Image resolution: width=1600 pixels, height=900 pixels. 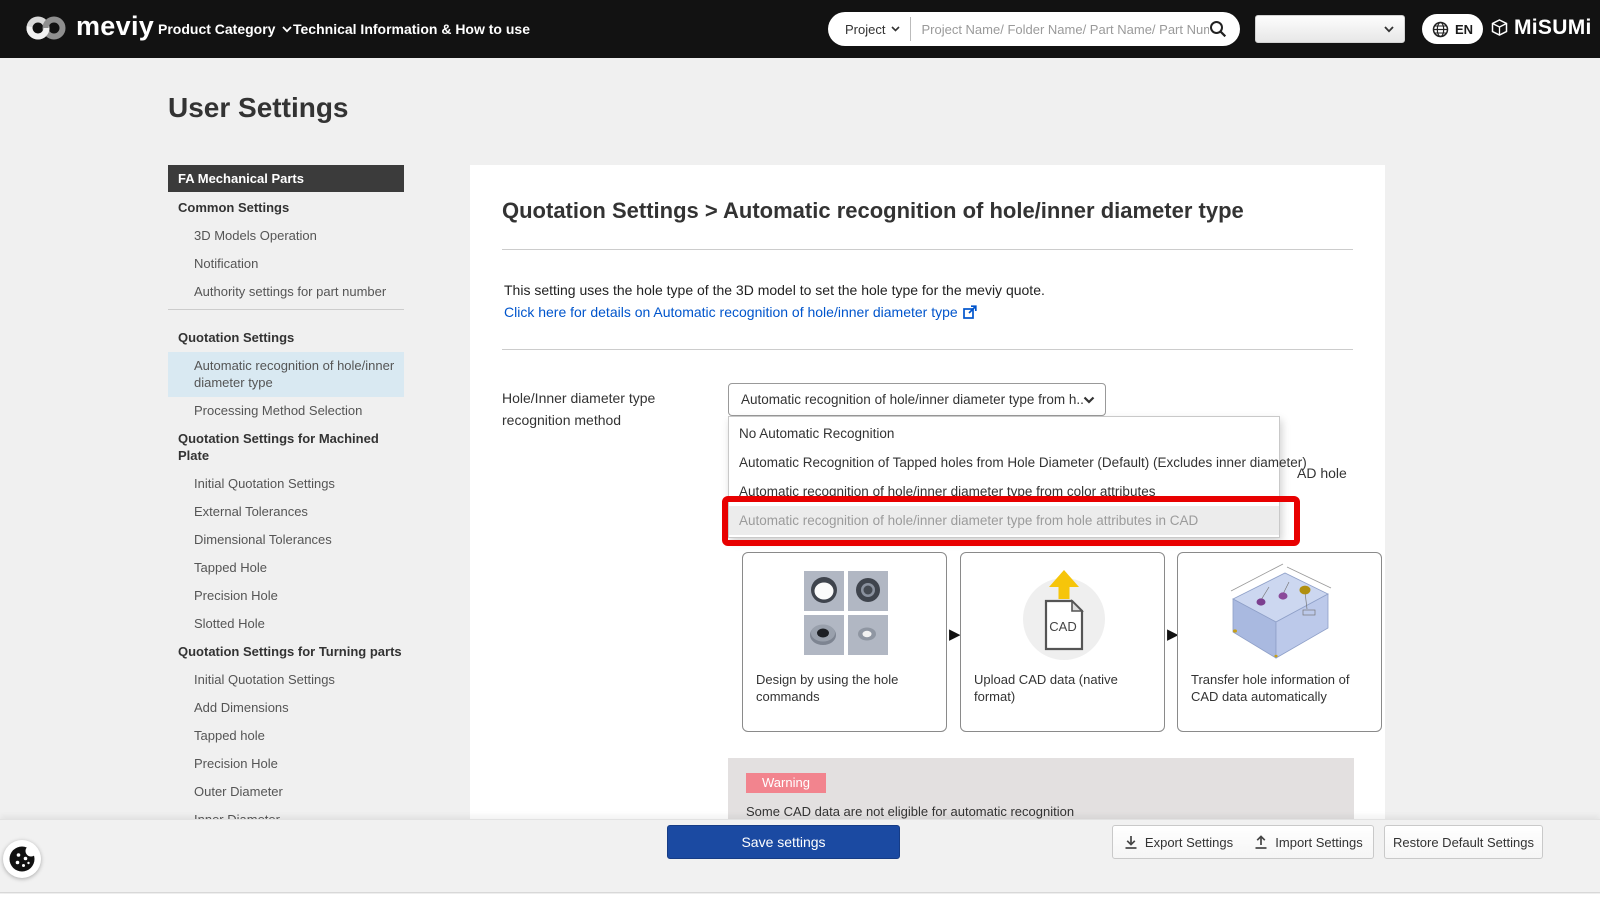 I want to click on nav-technical-information-label: Technical Information & How to use, so click(x=411, y=29).